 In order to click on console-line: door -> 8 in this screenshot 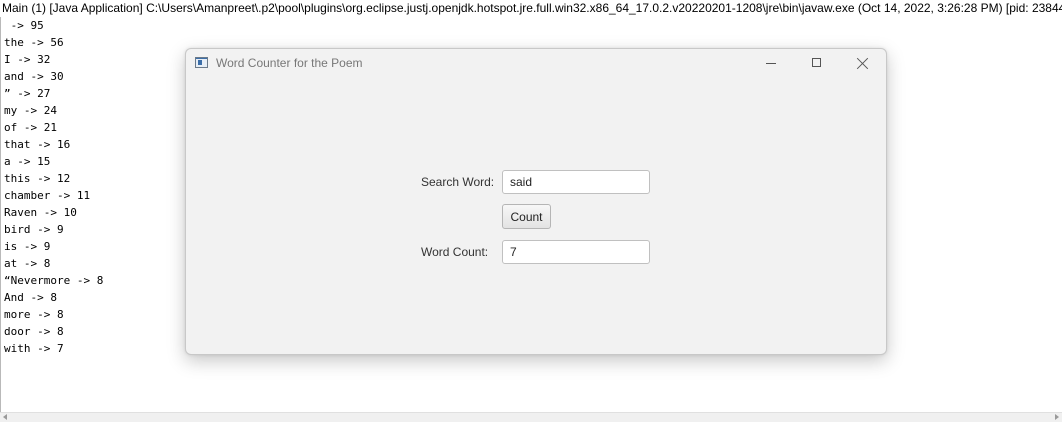, I will do `click(34, 331)`.